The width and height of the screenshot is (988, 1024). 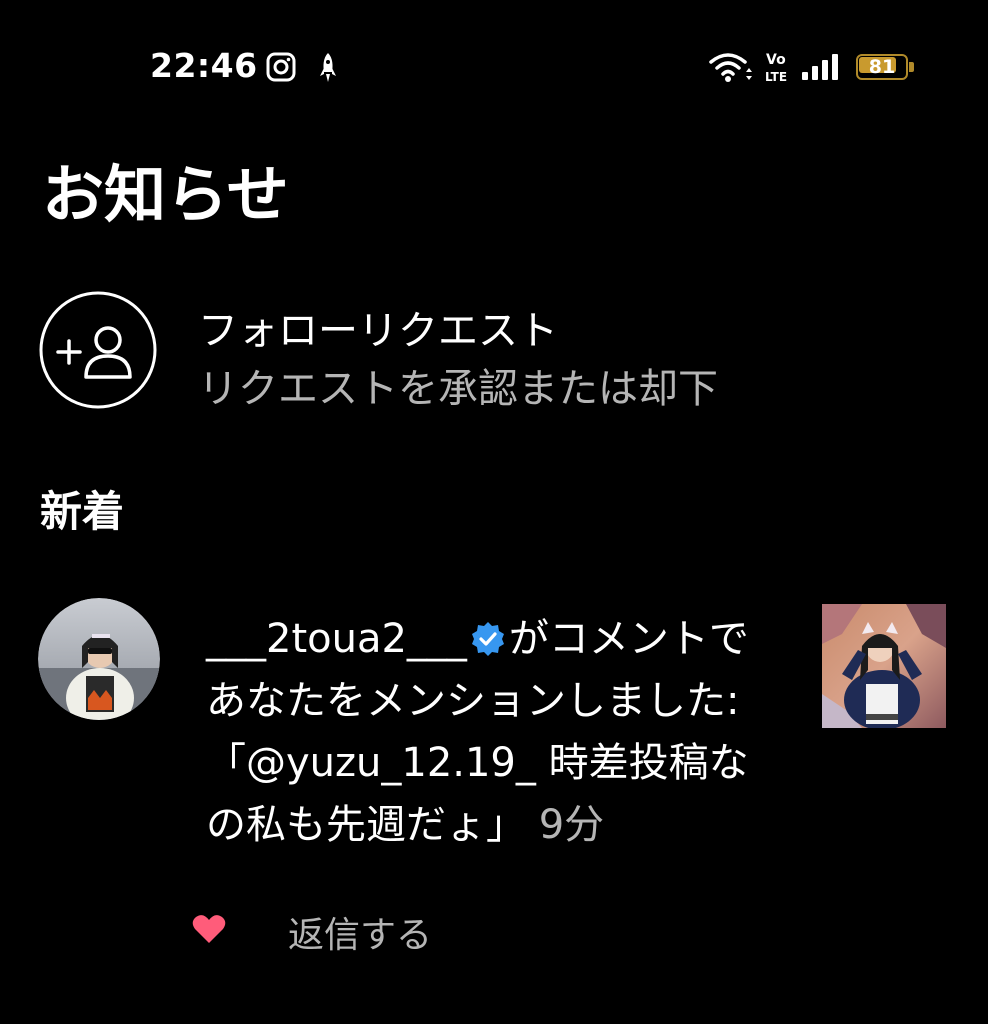 What do you see at coordinates (336, 639) in the screenshot?
I see `notification-username: ___2toua2___` at bounding box center [336, 639].